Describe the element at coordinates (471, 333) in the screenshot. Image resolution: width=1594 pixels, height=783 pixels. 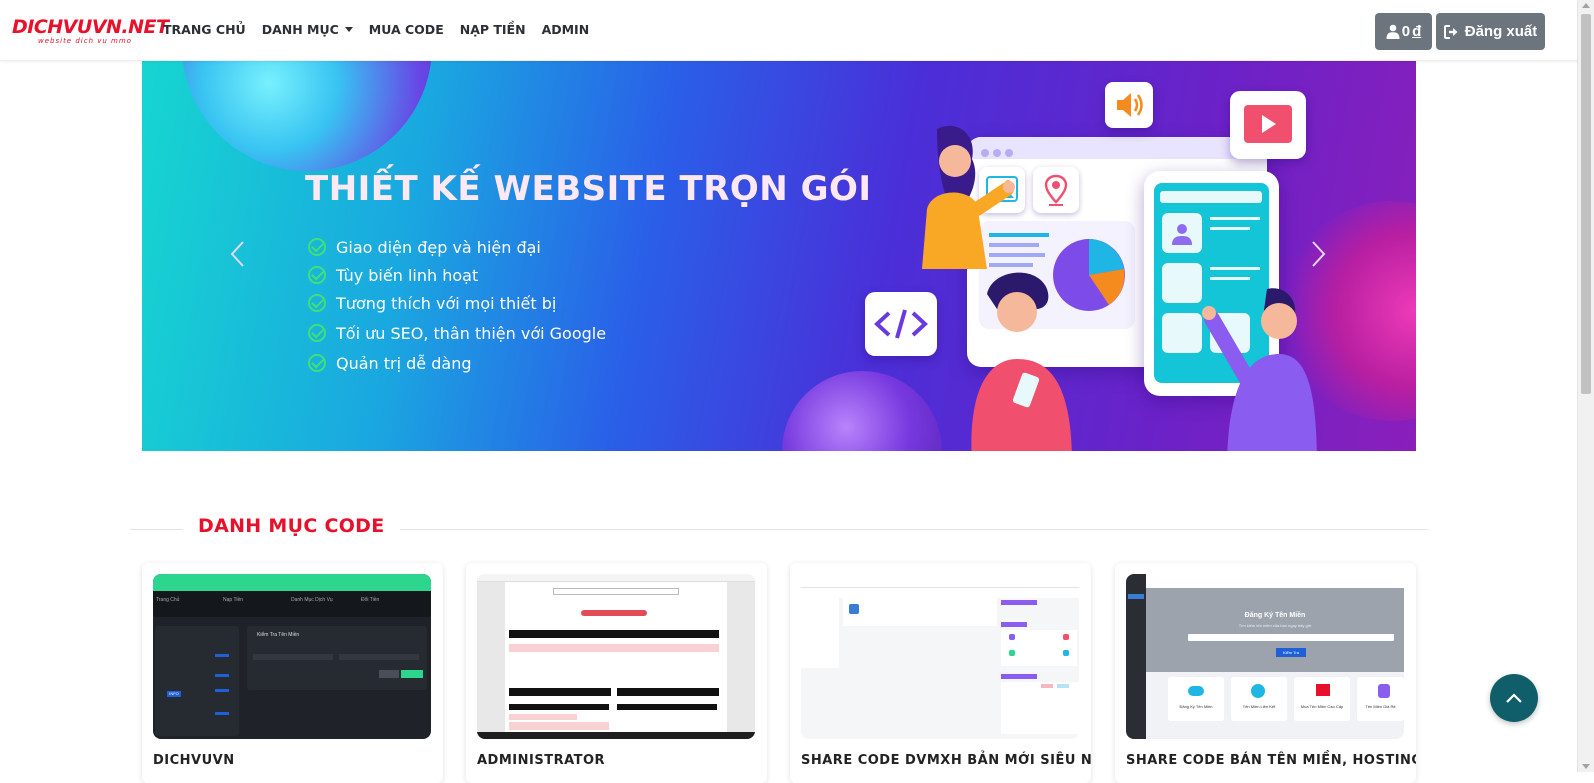
I see `feature-text: Tối ưu SEO, thân thiện với Google` at that location.